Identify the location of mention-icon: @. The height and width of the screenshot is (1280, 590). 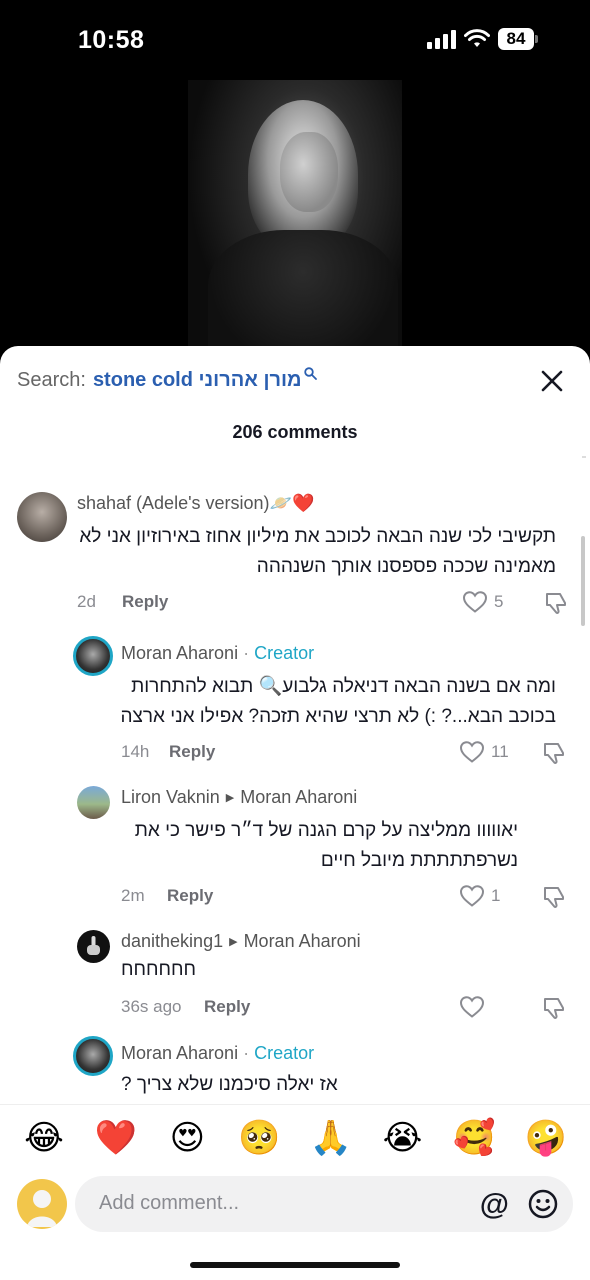
(494, 1205).